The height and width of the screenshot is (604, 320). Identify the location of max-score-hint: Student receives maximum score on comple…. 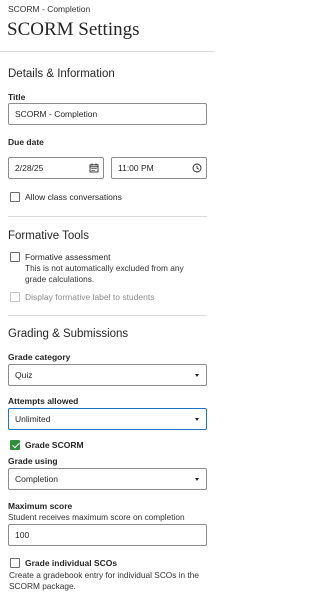
(96, 517).